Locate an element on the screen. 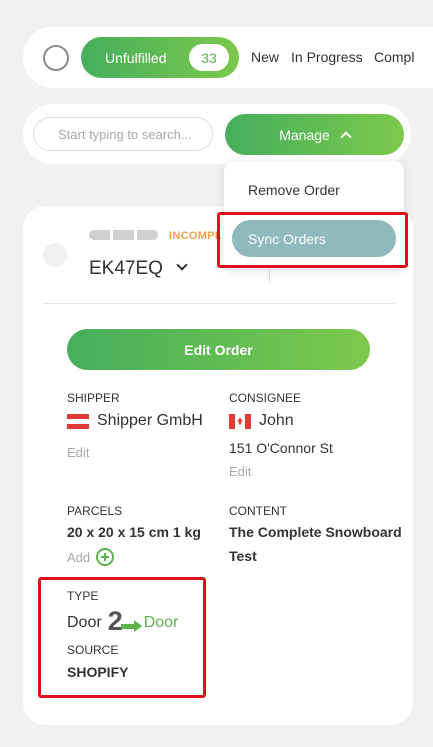  search-input is located at coordinates (123, 134).